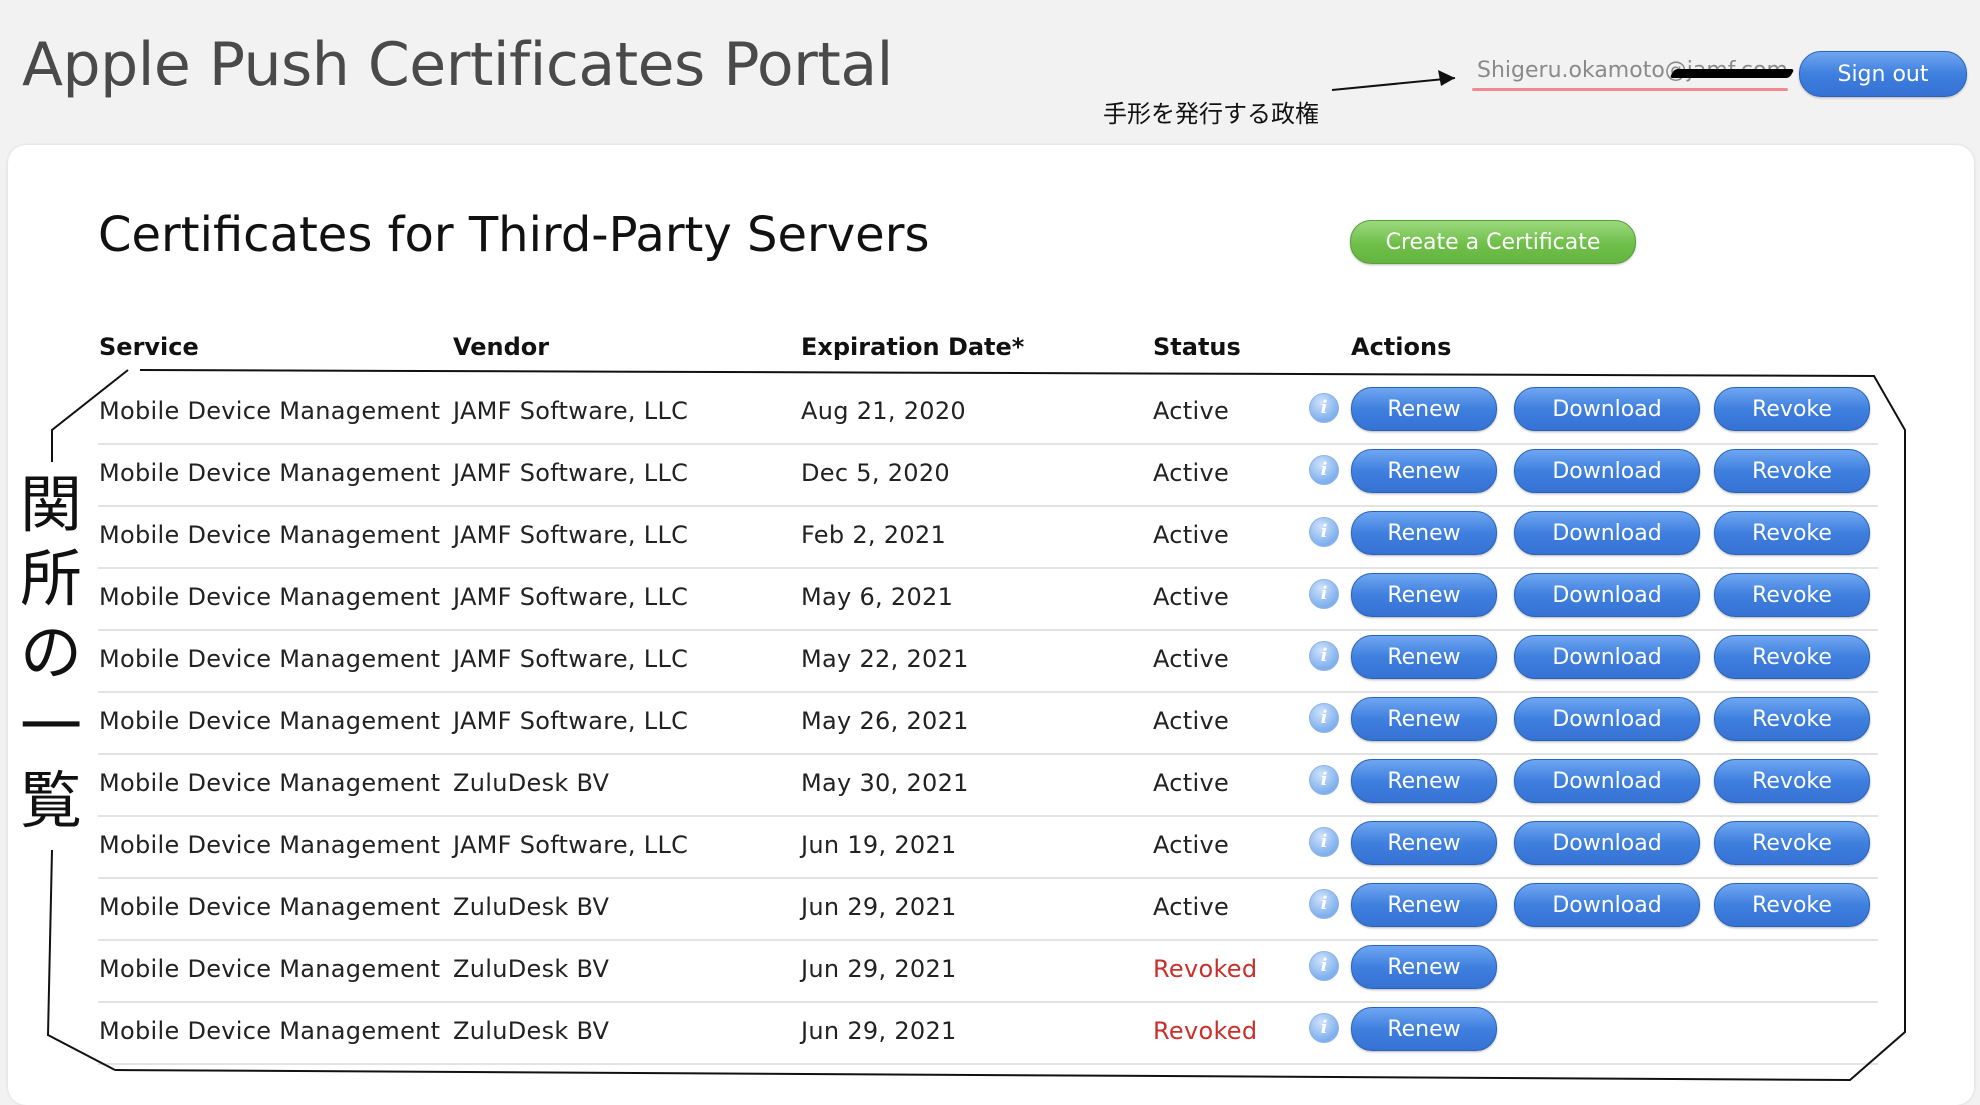 The image size is (1980, 1105). What do you see at coordinates (50, 800) in the screenshot?
I see `annotation-char: 覧` at bounding box center [50, 800].